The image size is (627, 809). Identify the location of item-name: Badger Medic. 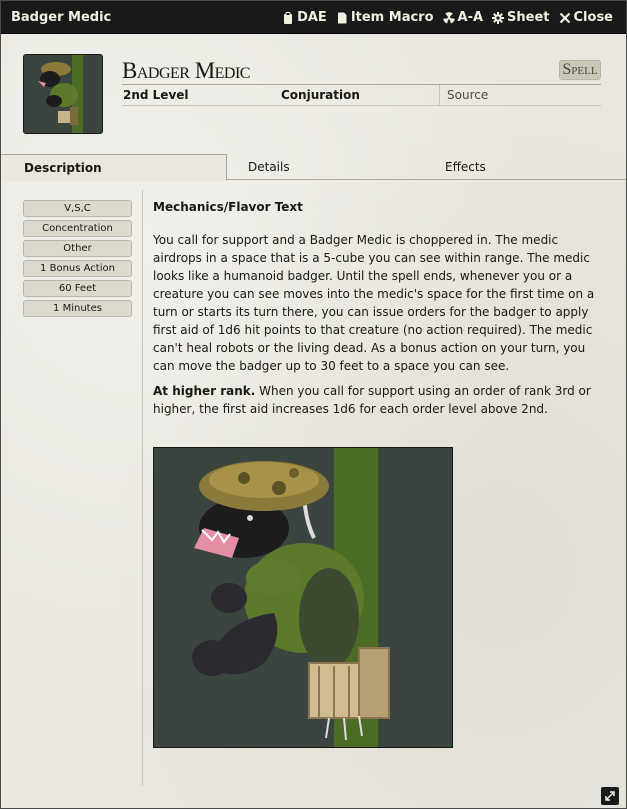
(332, 71).